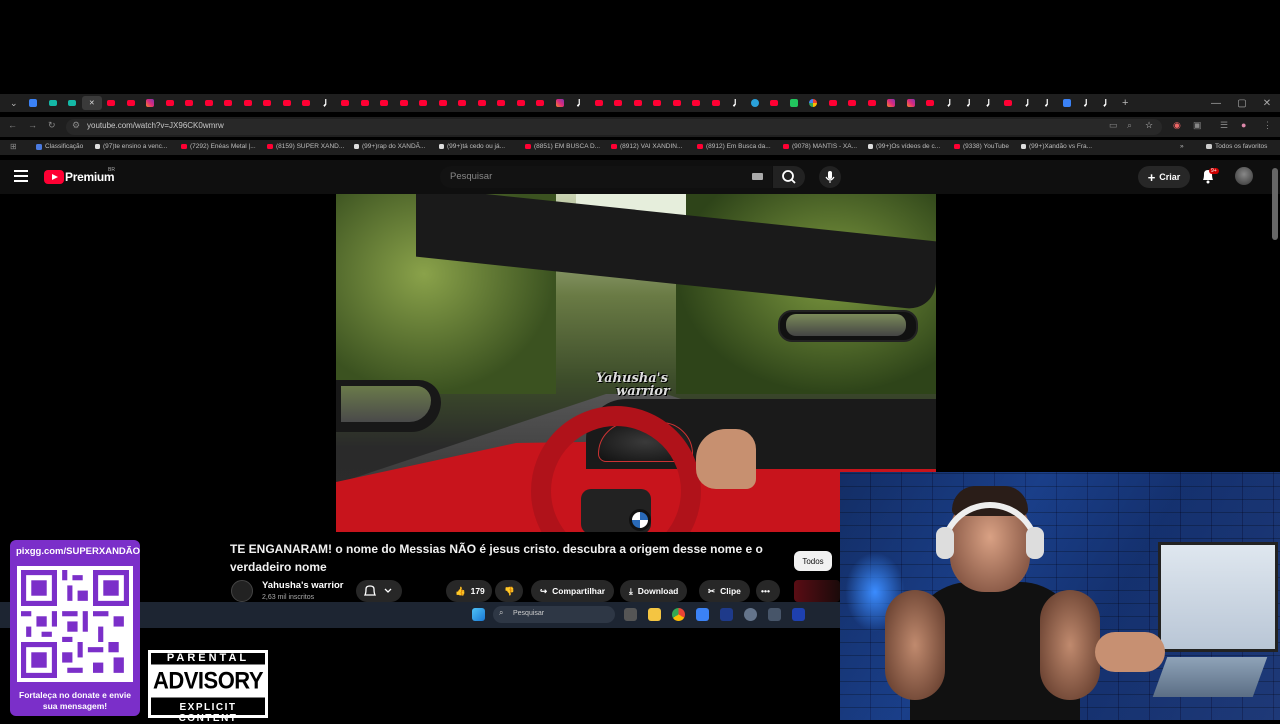 The image size is (1280, 724). What do you see at coordinates (1149, 125) in the screenshot?
I see `bookmark-star-icon: ☆` at bounding box center [1149, 125].